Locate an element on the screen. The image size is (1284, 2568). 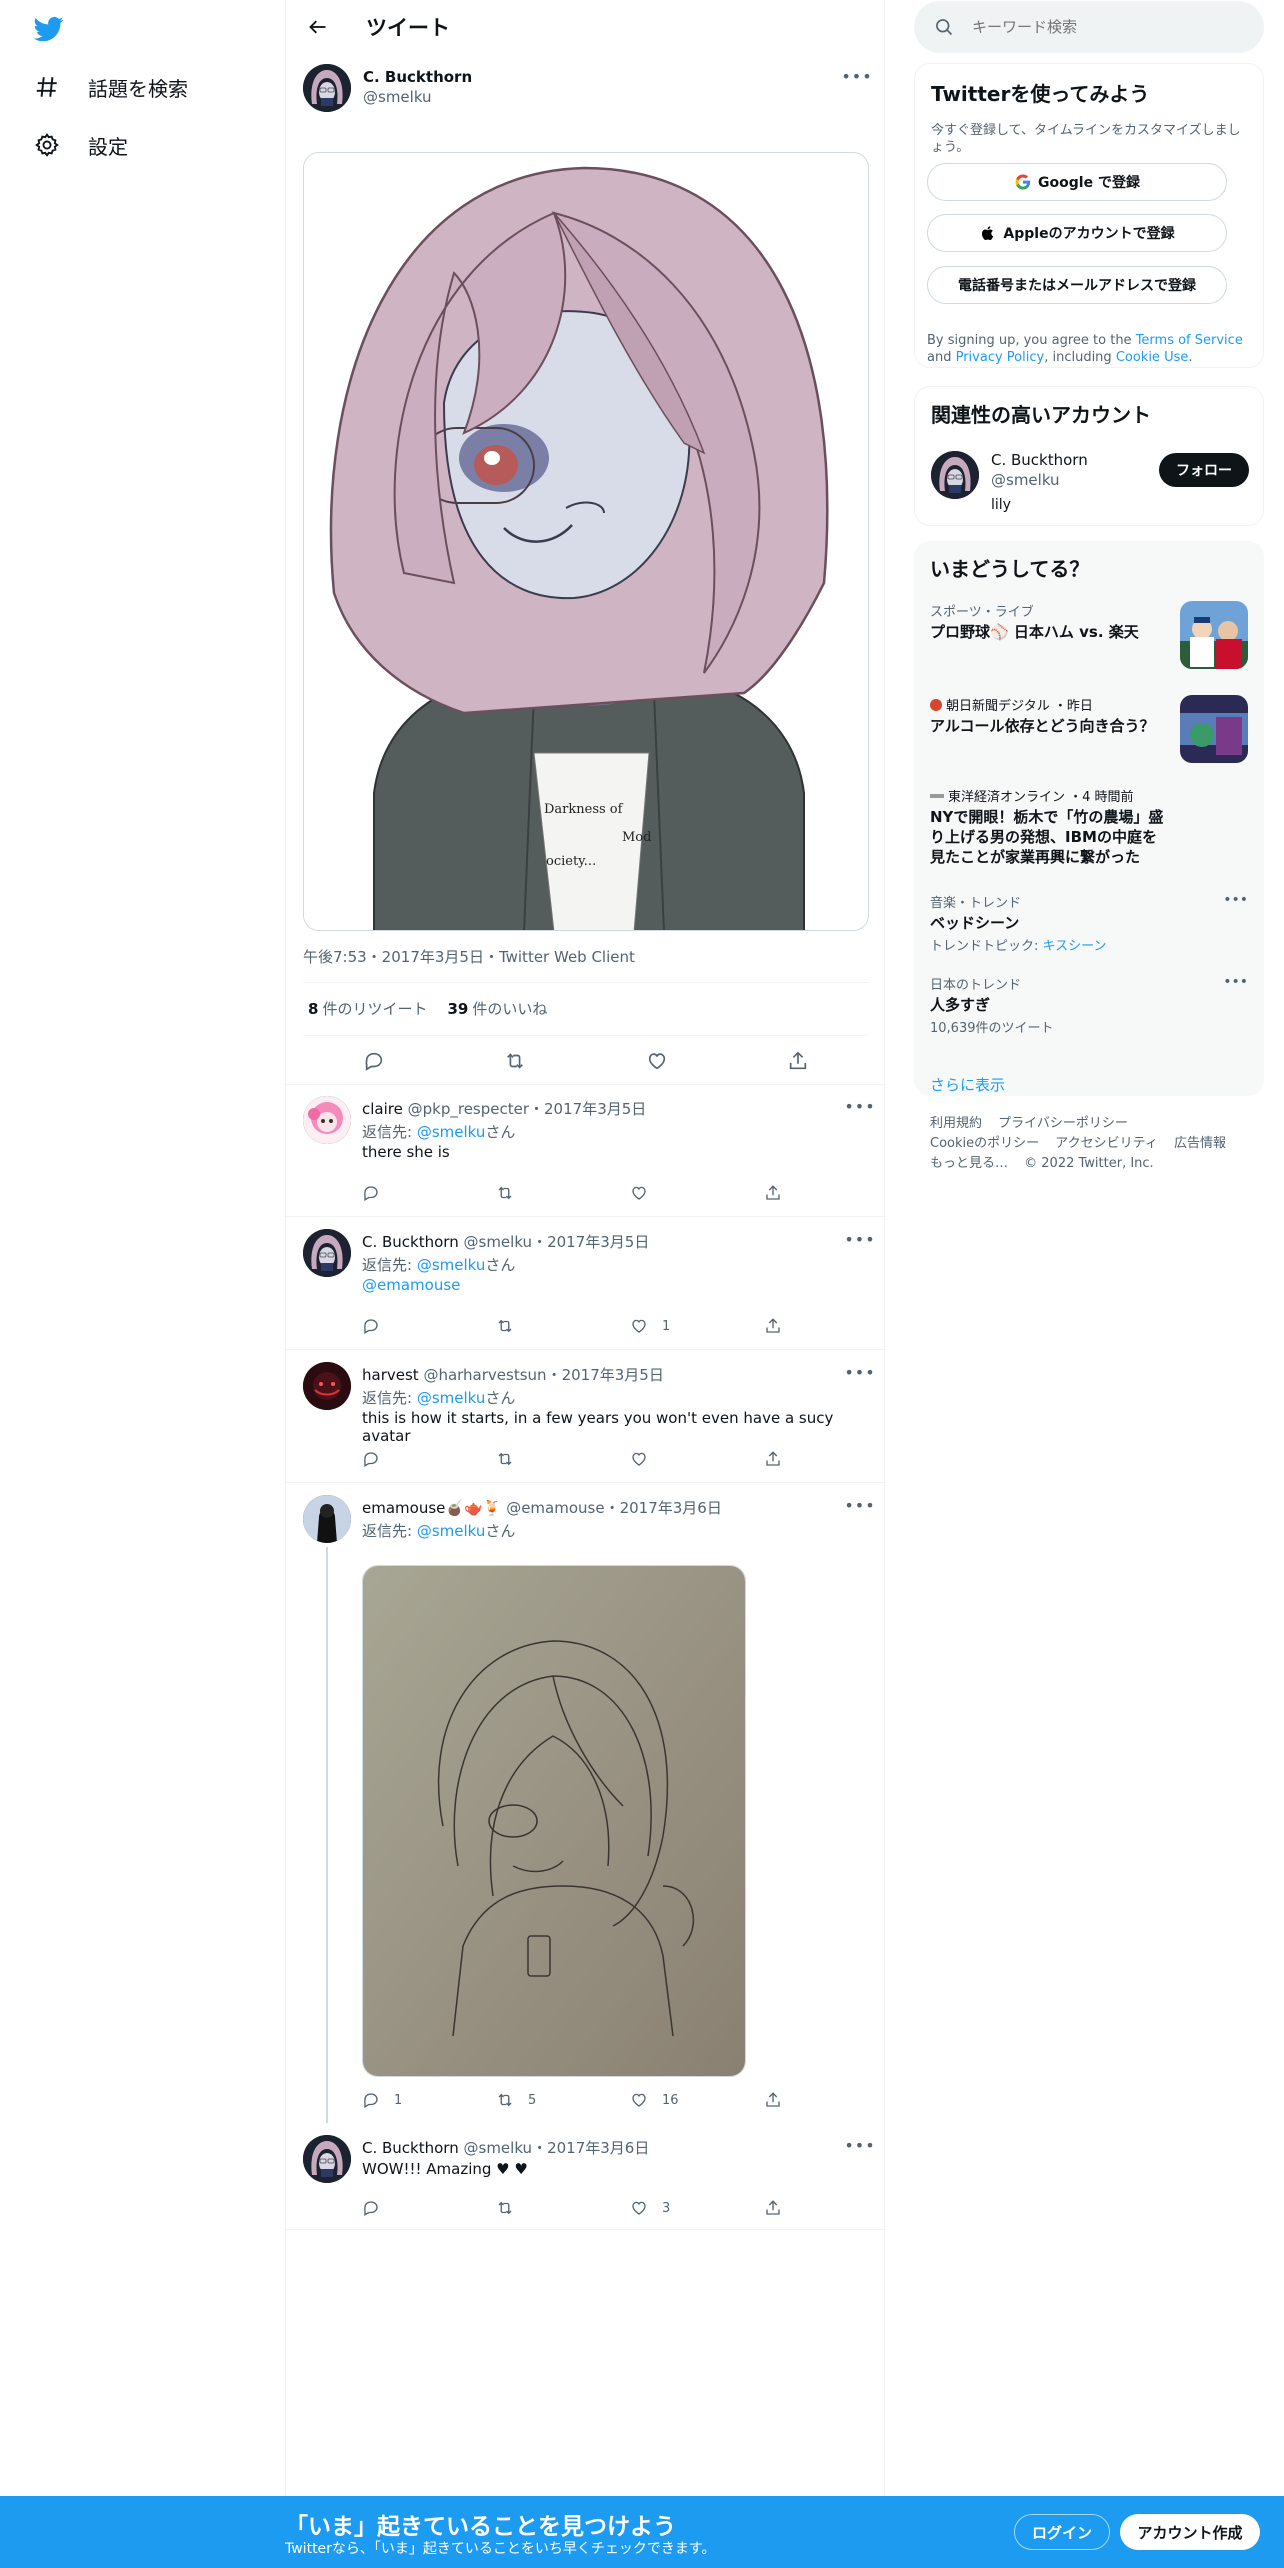
like-icon: 16 is located at coordinates (675, 2100).